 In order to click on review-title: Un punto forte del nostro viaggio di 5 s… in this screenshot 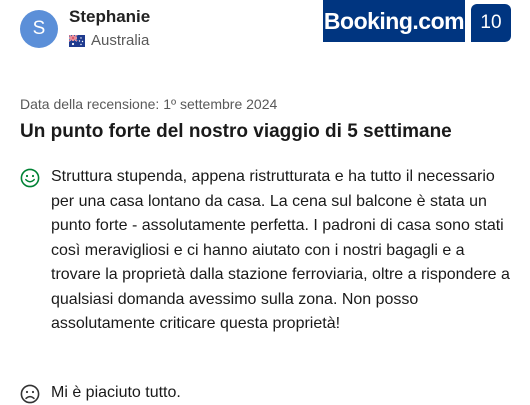, I will do `click(236, 131)`.